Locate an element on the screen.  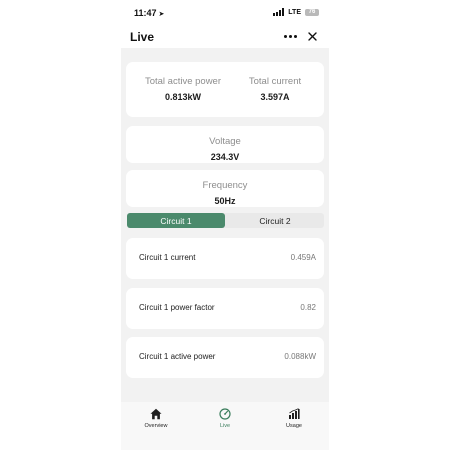
header-bar: Live is located at coordinates (225, 37).